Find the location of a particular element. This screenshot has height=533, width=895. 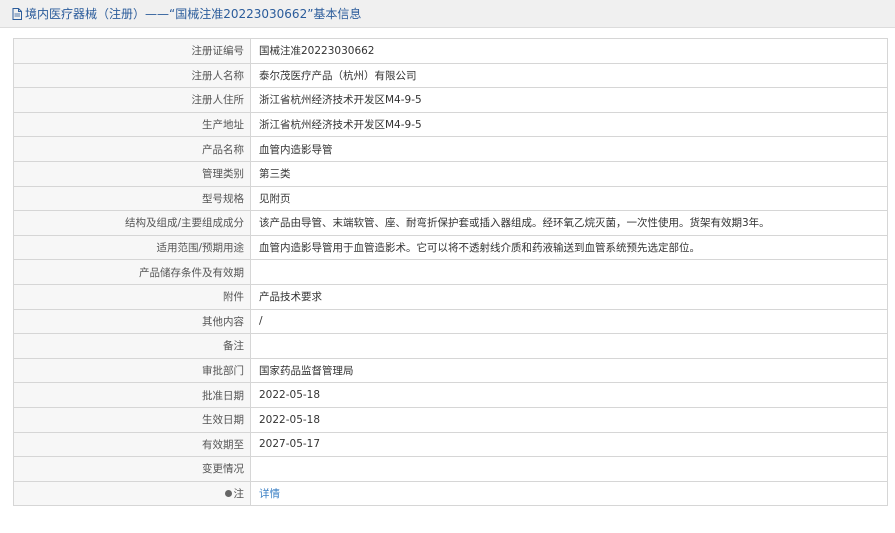

field-label: 备注 is located at coordinates (132, 346).